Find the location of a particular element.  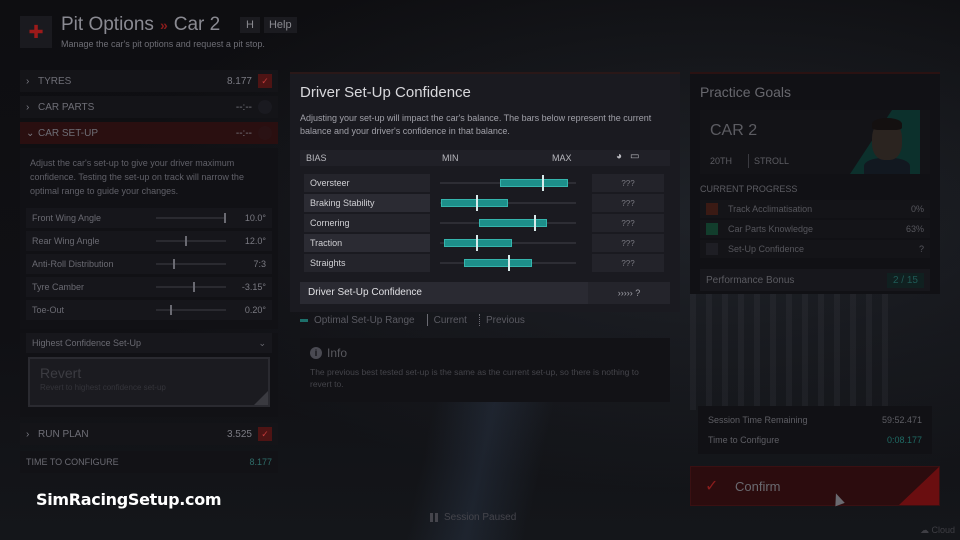

section-car-setup: ⌄ CAR SET-UP --:-- is located at coordinates (149, 133).